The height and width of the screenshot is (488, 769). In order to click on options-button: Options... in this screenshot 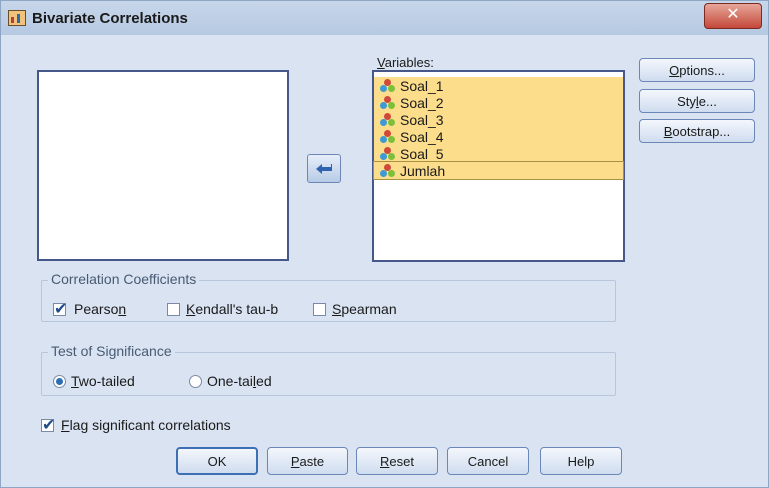, I will do `click(697, 70)`.